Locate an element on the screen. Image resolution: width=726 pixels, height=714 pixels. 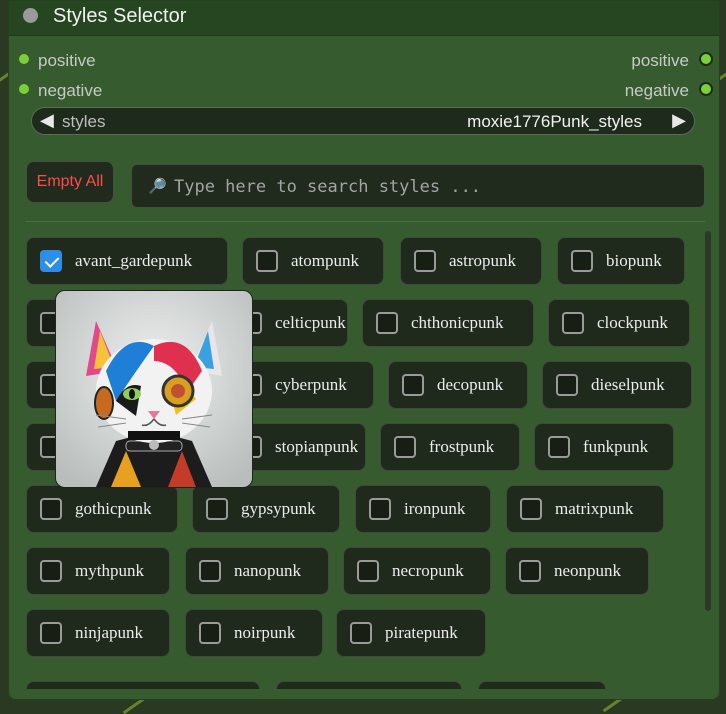
input-label-negative: negative is located at coordinates (70, 90).